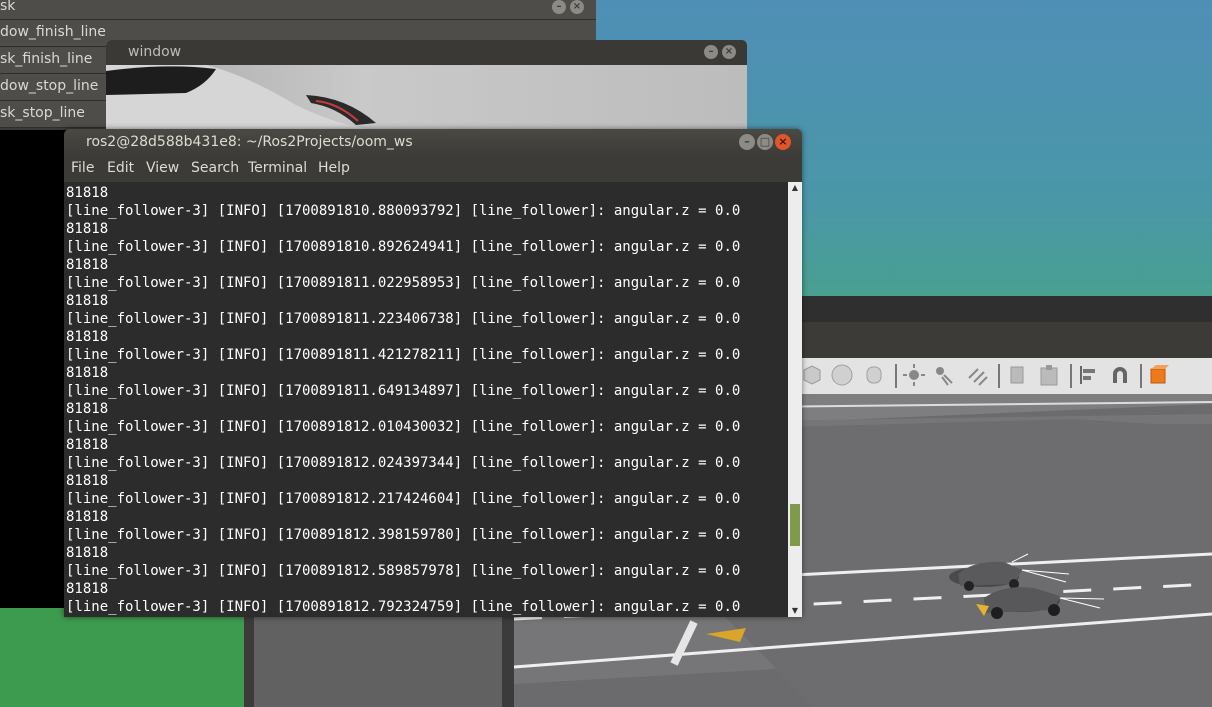  Describe the element at coordinates (162, 168) in the screenshot. I see `menu-view: View` at that location.